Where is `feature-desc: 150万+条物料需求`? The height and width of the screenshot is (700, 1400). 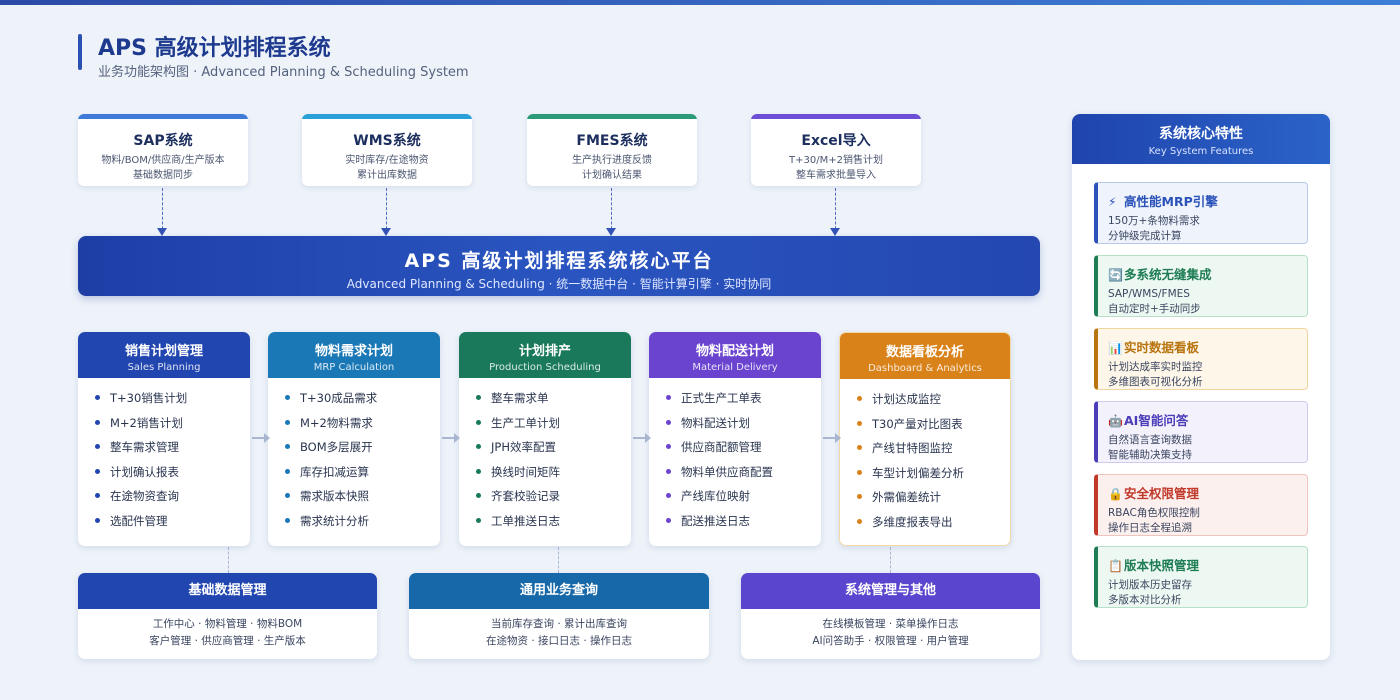 feature-desc: 150万+条物料需求 is located at coordinates (1154, 221).